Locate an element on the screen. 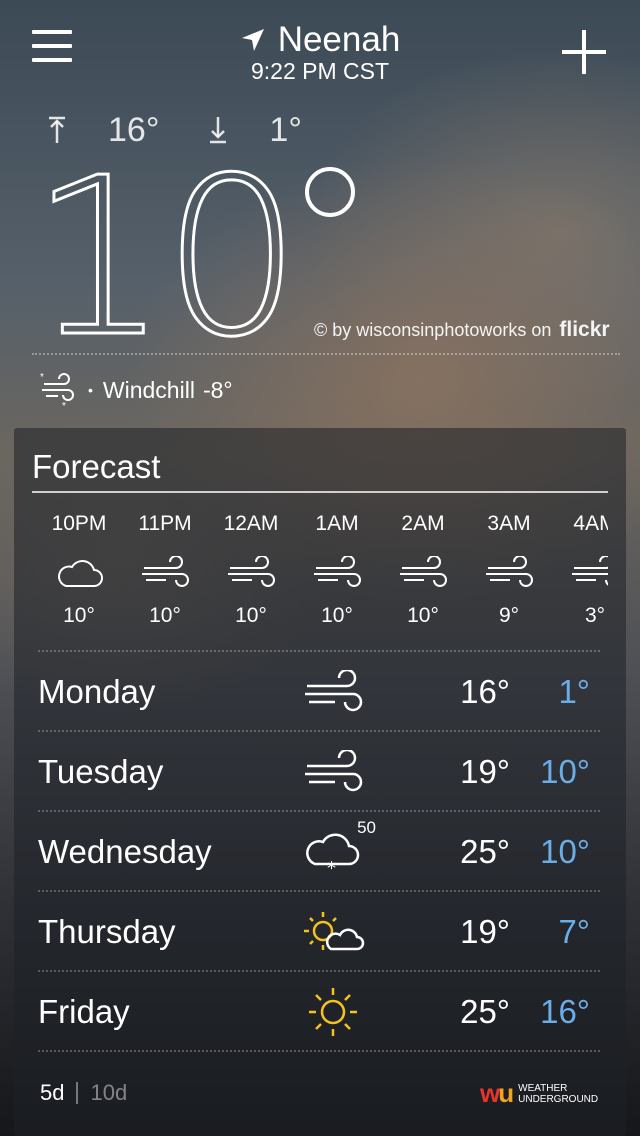 The image size is (640, 1136). wu-logo-letter-w: w is located at coordinates (490, 1093).